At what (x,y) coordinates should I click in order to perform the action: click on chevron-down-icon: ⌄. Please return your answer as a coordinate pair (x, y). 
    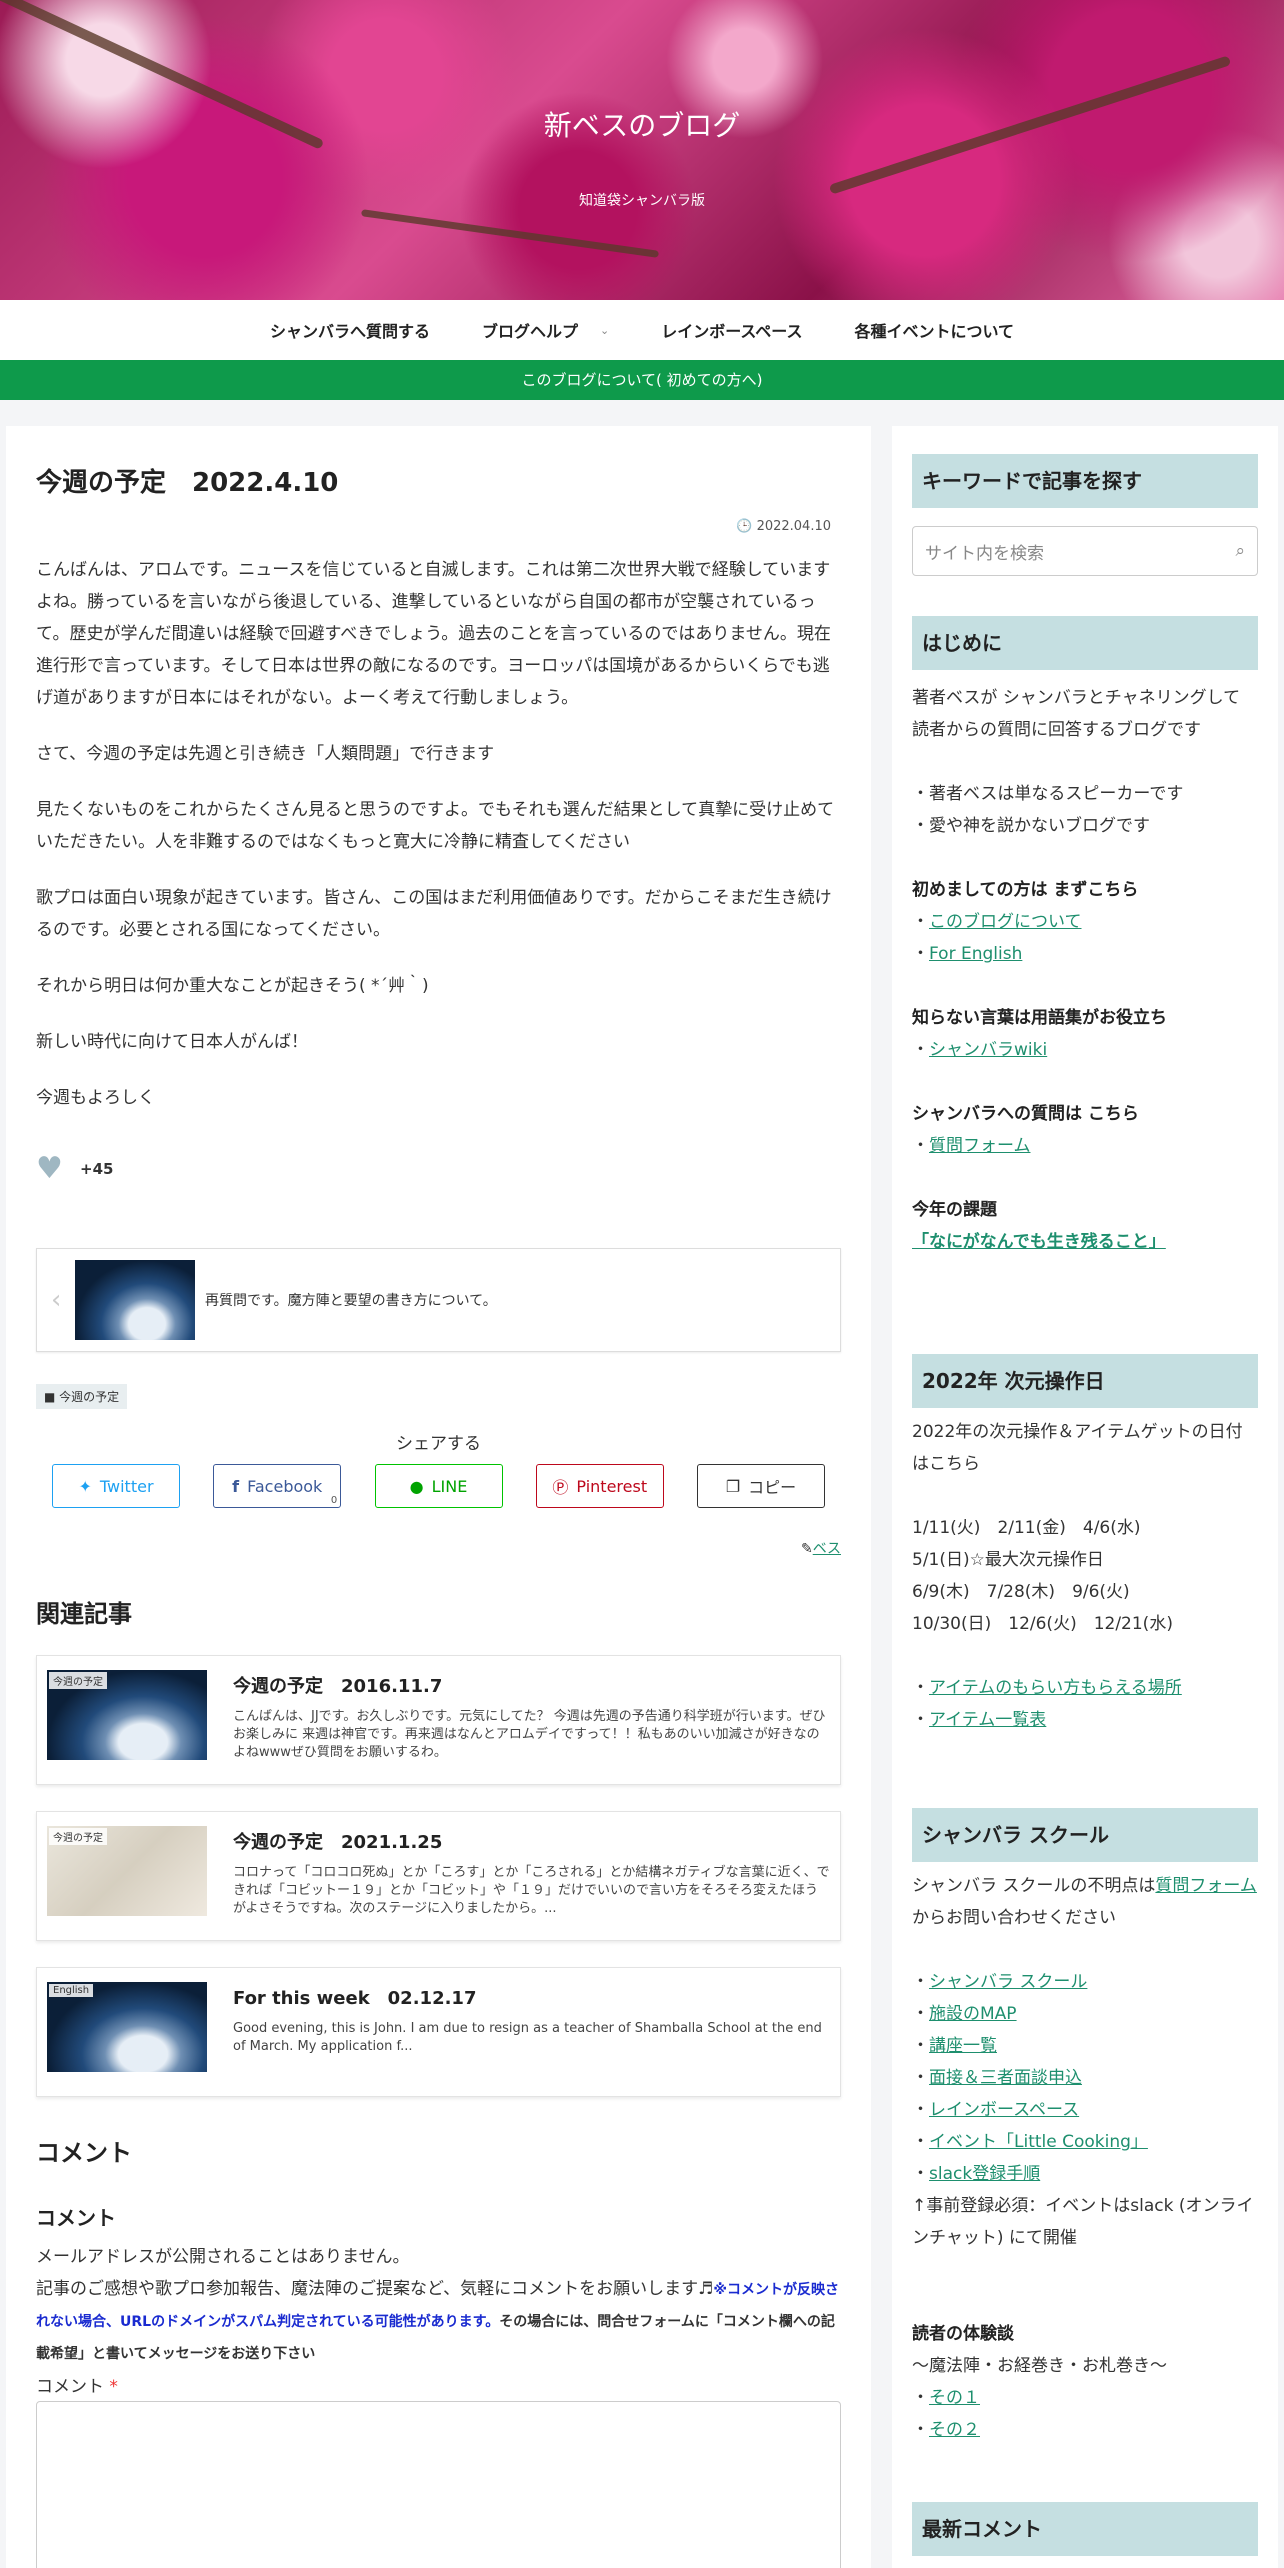
    Looking at the image, I should click on (605, 330).